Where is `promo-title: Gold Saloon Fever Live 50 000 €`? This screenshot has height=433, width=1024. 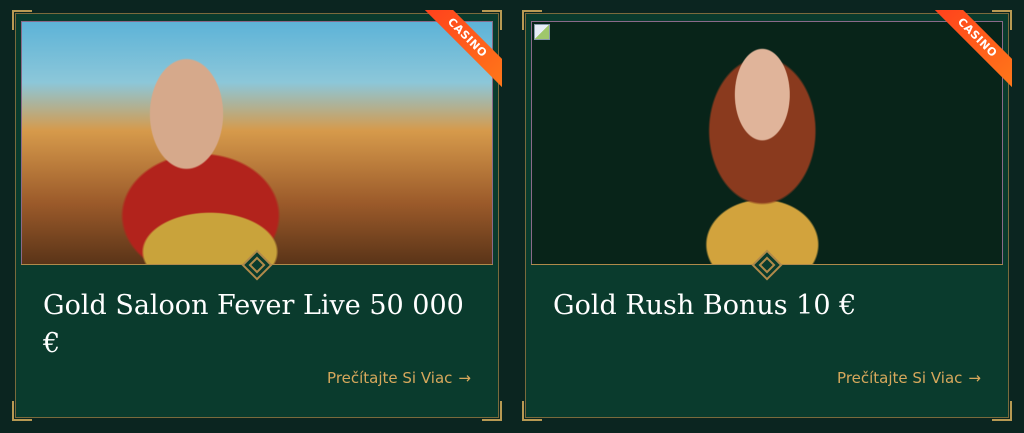 promo-title: Gold Saloon Fever Live 50 000 € is located at coordinates (258, 325).